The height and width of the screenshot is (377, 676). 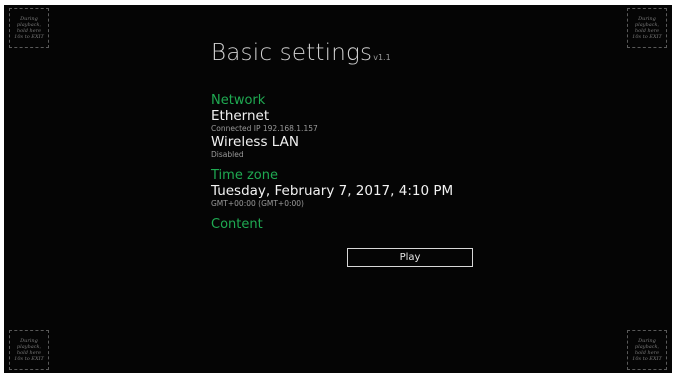 I want to click on content-section: Content, so click(x=361, y=224).